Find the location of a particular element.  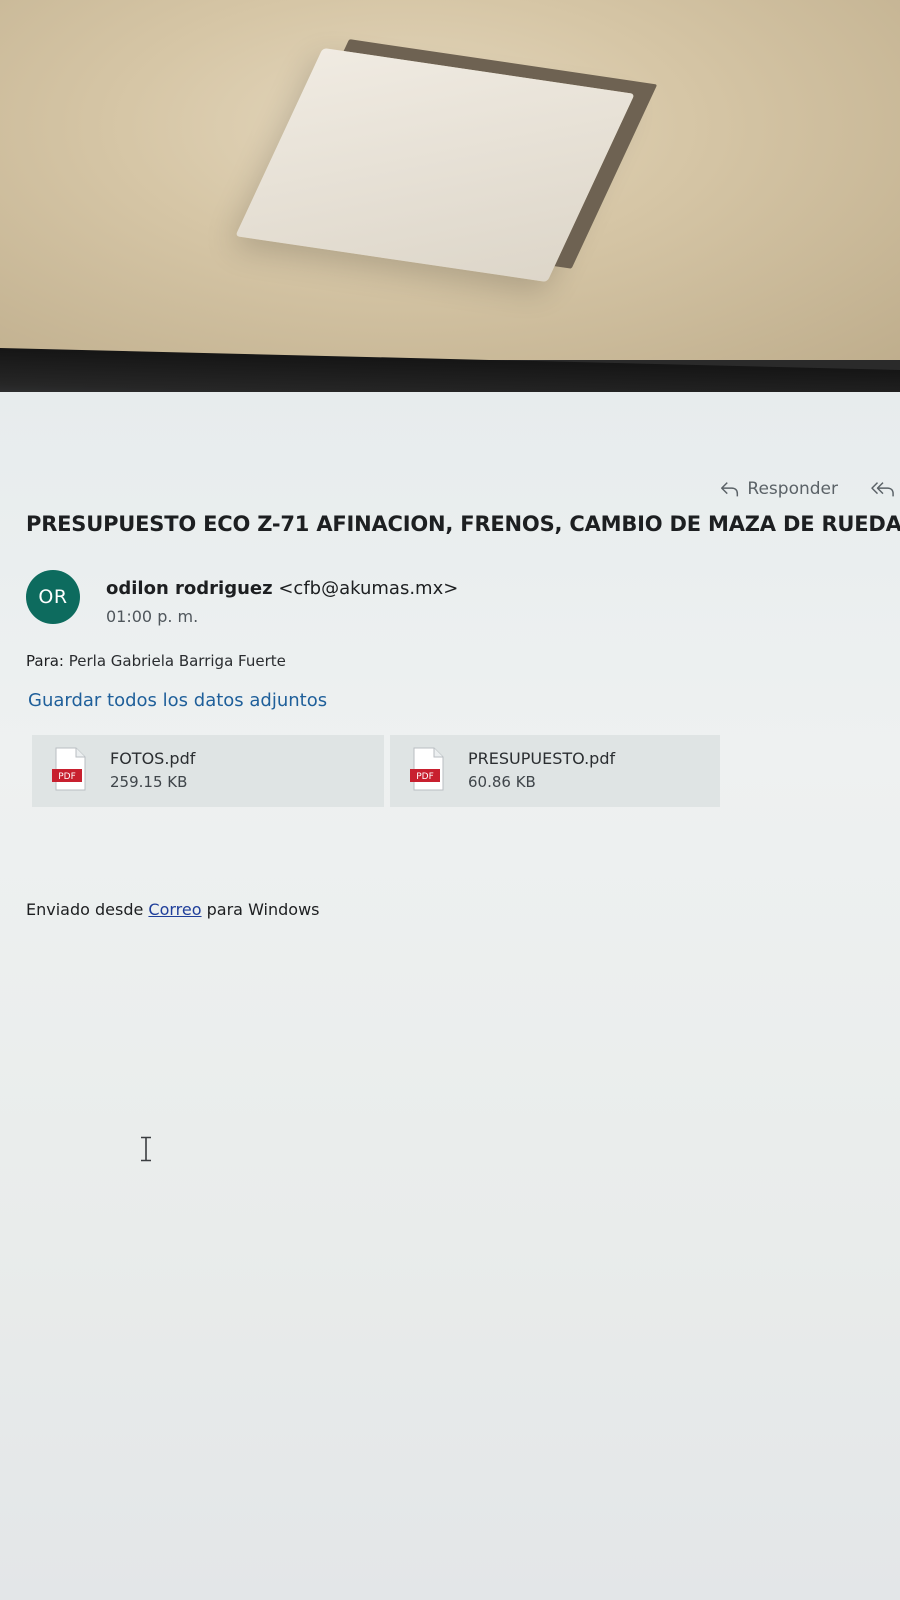

attachment-size: 60.86 KB is located at coordinates (502, 782).